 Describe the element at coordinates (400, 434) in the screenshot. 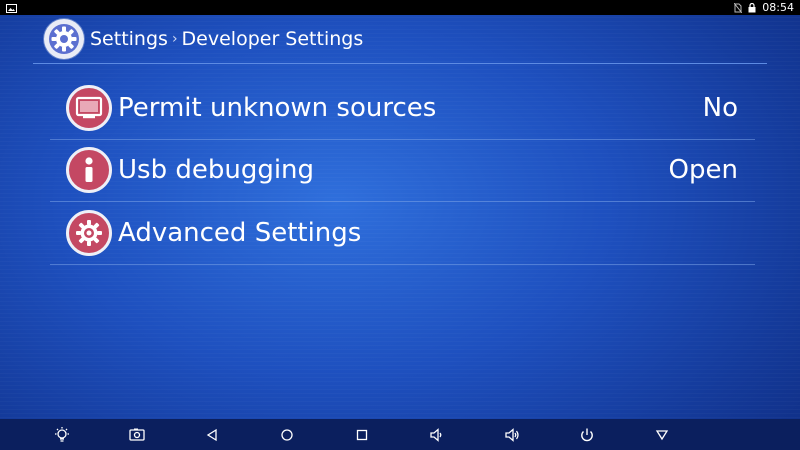

I see `navigation-bar` at that location.